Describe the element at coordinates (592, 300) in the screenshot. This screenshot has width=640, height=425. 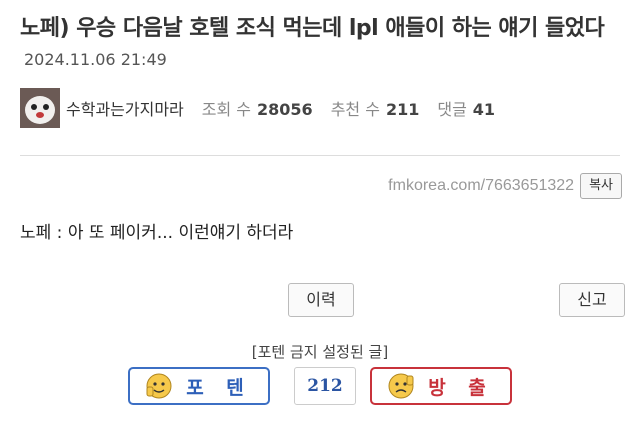
I see `report-button: 신고` at that location.